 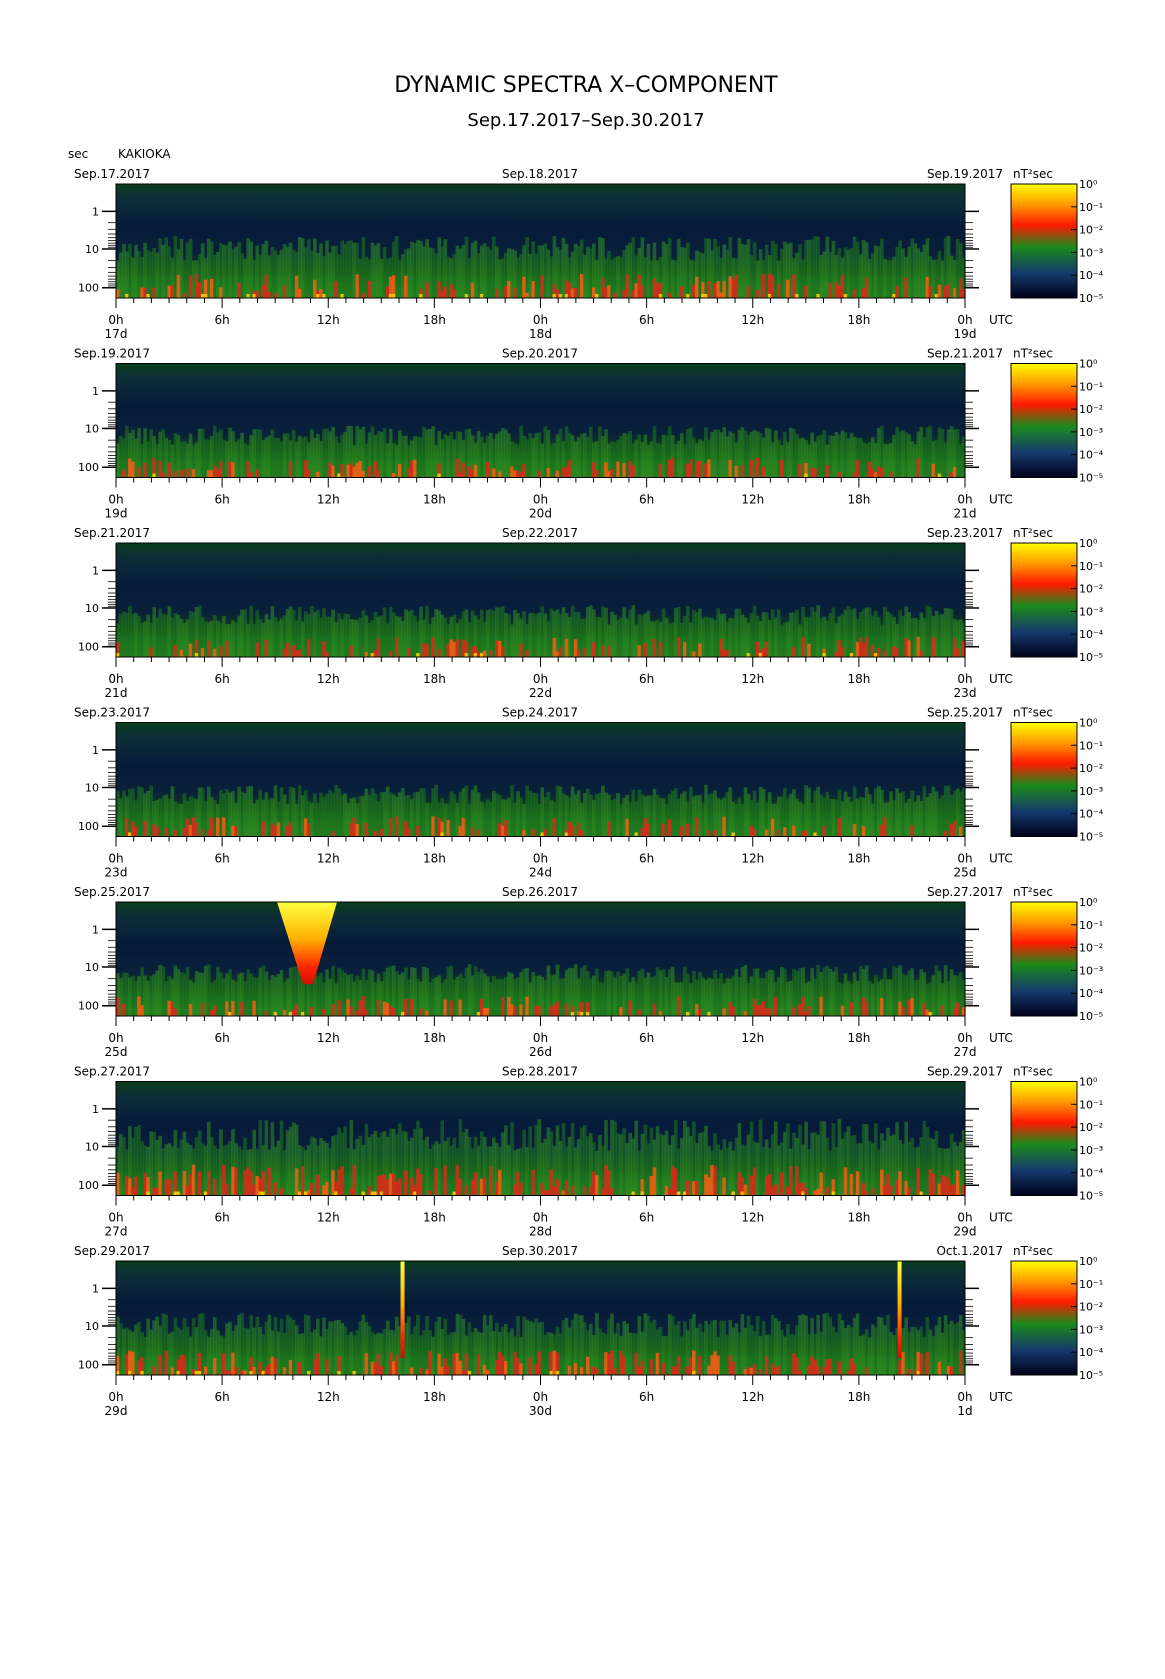 What do you see at coordinates (112, 713) in the screenshot?
I see `panel-left-date: Sep.23.2017` at bounding box center [112, 713].